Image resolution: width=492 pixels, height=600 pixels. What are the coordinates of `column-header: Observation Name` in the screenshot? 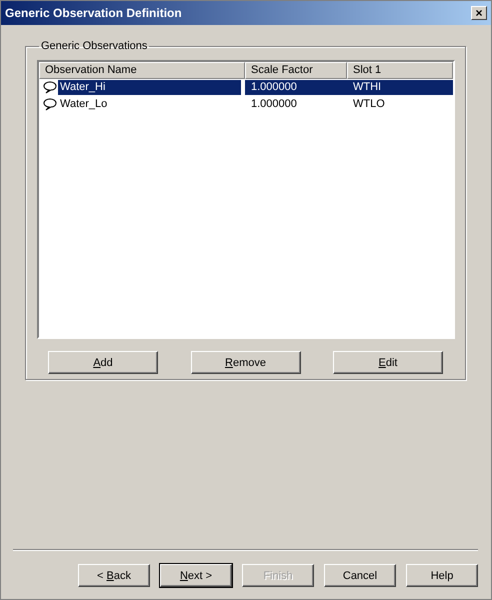 It's located at (142, 70).